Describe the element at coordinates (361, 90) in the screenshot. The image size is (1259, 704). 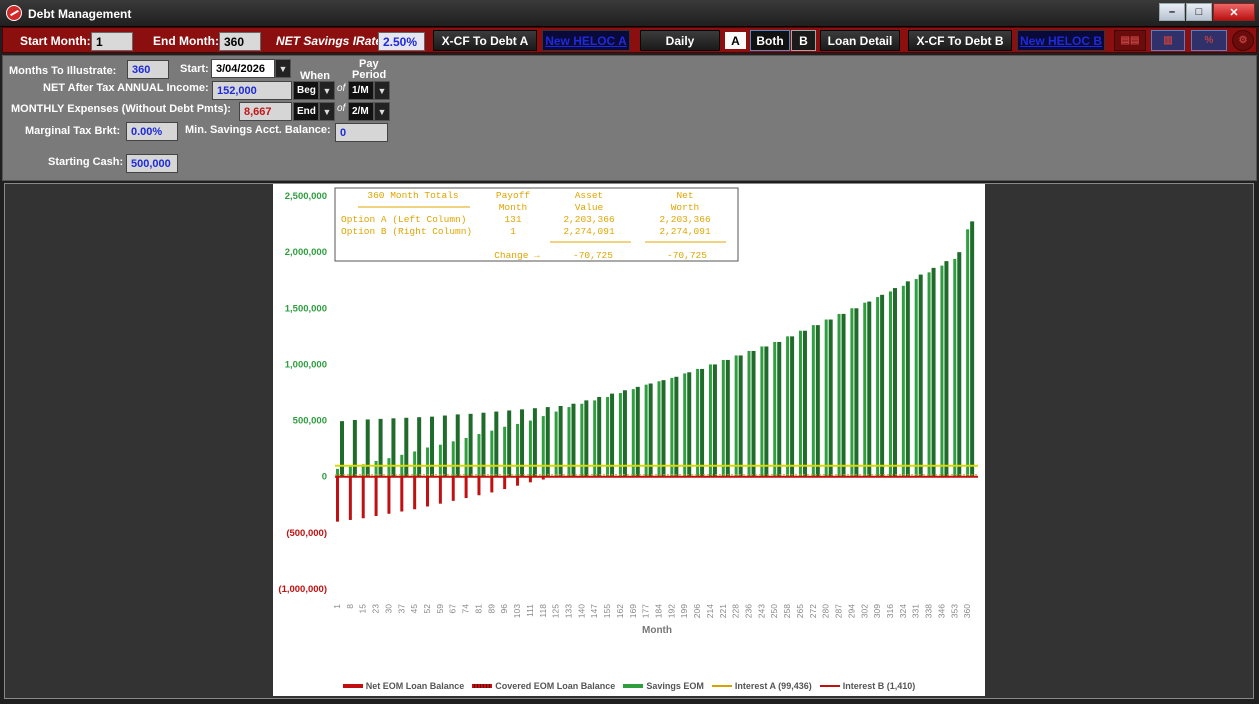
I see `income-period-select: 1/M` at that location.